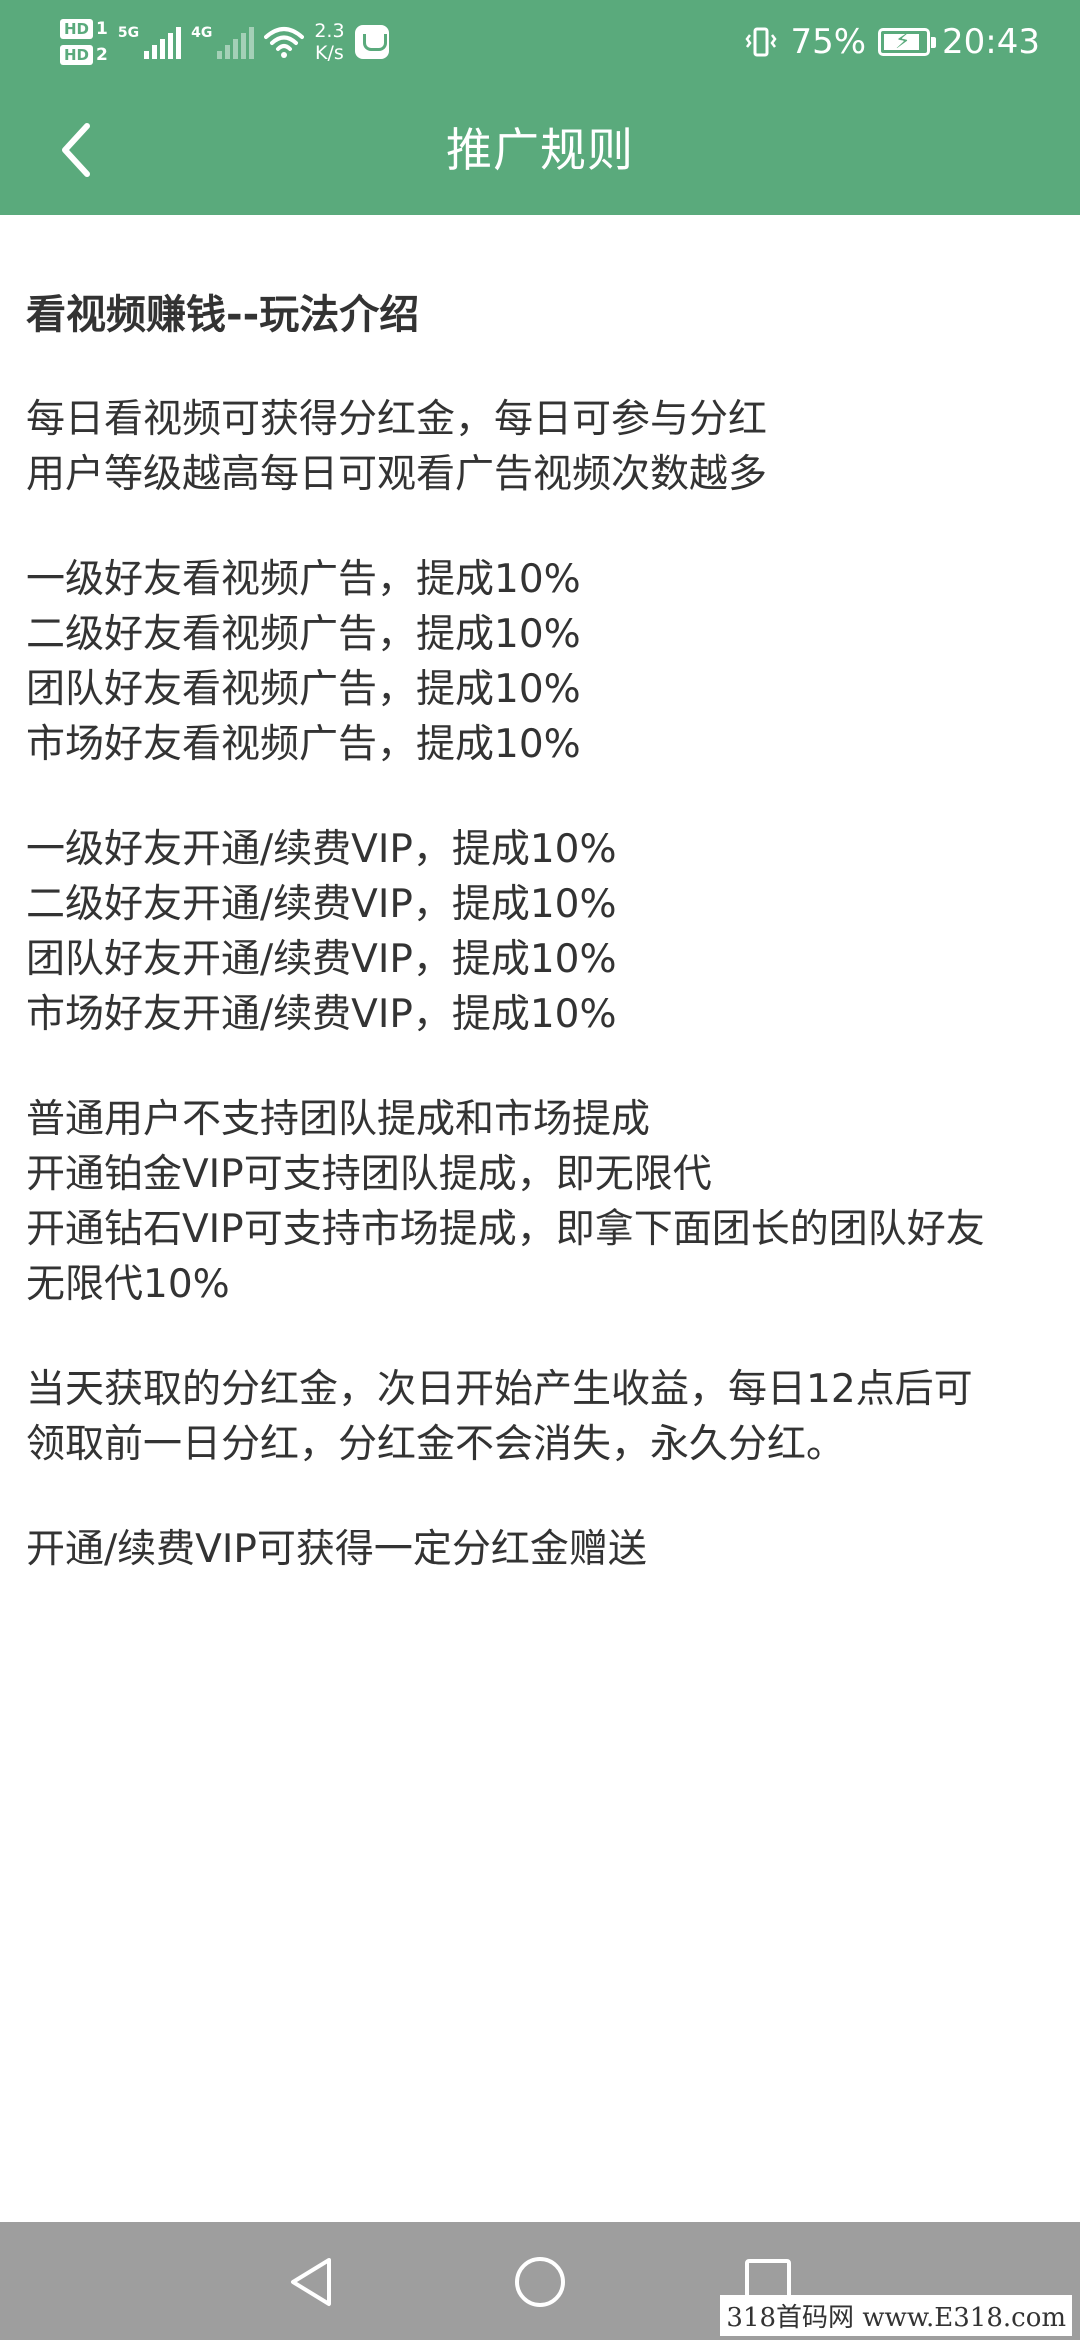  What do you see at coordinates (761, 42) in the screenshot?
I see `vibrate-icon` at bounding box center [761, 42].